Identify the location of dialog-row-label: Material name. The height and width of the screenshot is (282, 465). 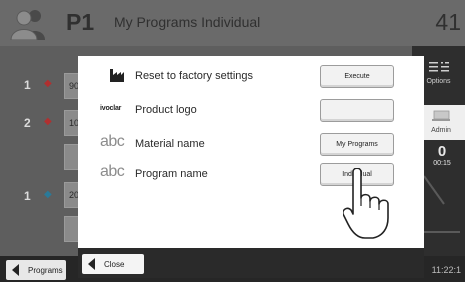
(170, 144).